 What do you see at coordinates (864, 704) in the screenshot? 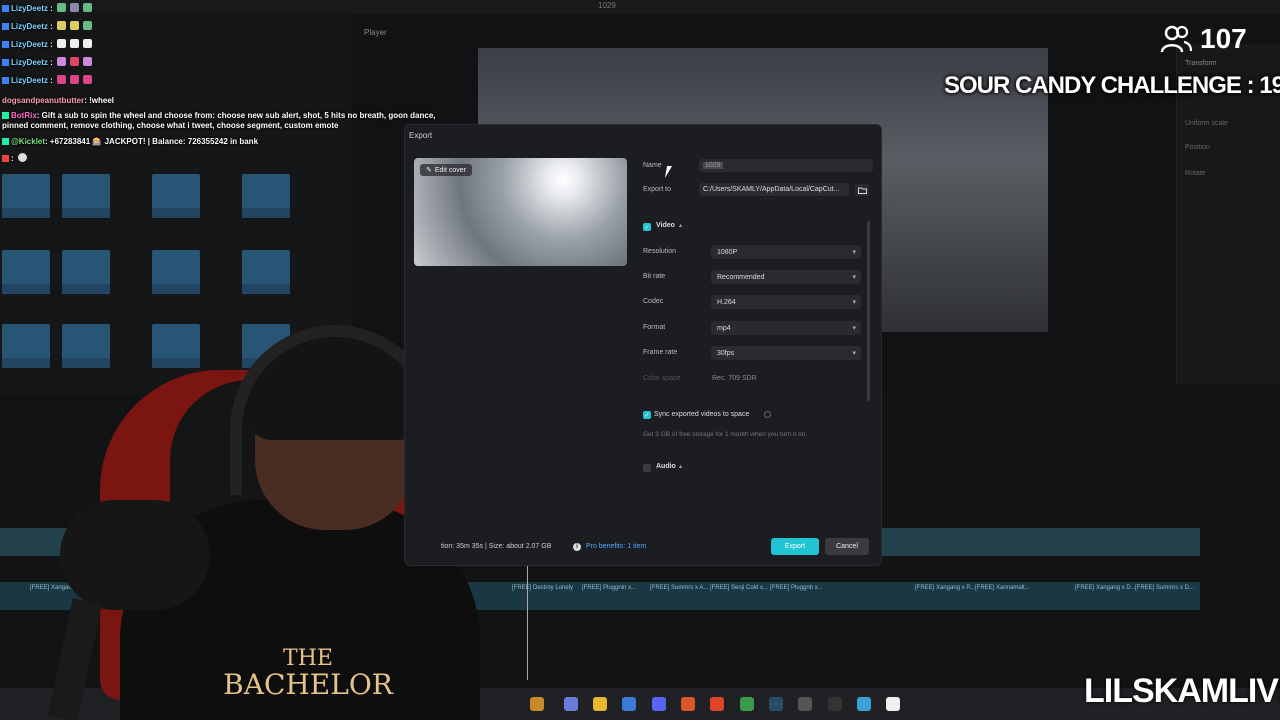
I see `notepad-icon` at bounding box center [864, 704].